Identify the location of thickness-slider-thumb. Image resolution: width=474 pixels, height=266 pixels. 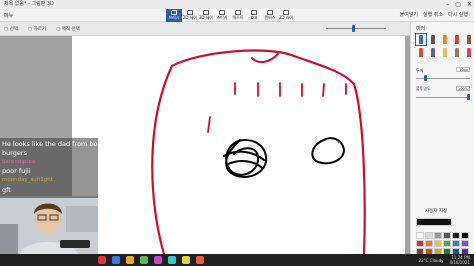
(425, 78).